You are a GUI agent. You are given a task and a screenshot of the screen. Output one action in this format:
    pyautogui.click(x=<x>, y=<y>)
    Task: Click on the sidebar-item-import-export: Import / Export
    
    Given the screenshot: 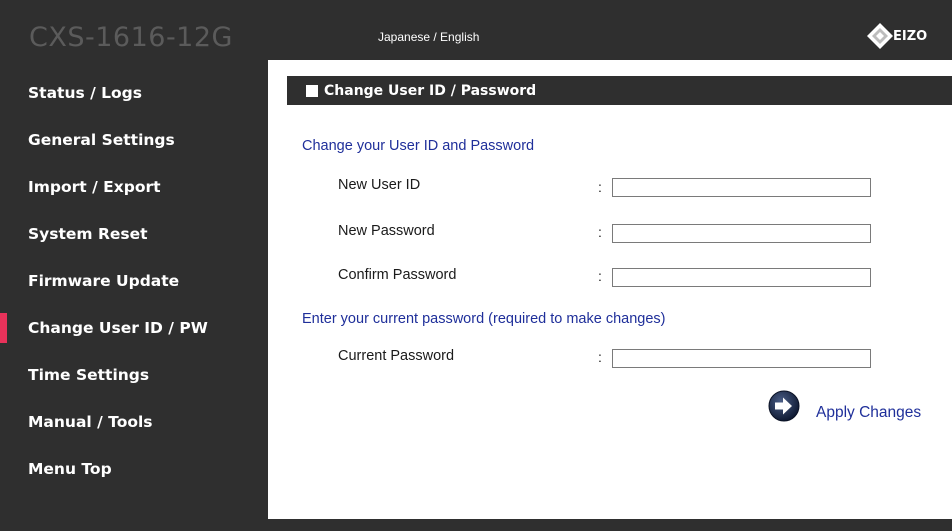 What is the action you would take?
    pyautogui.click(x=134, y=187)
    